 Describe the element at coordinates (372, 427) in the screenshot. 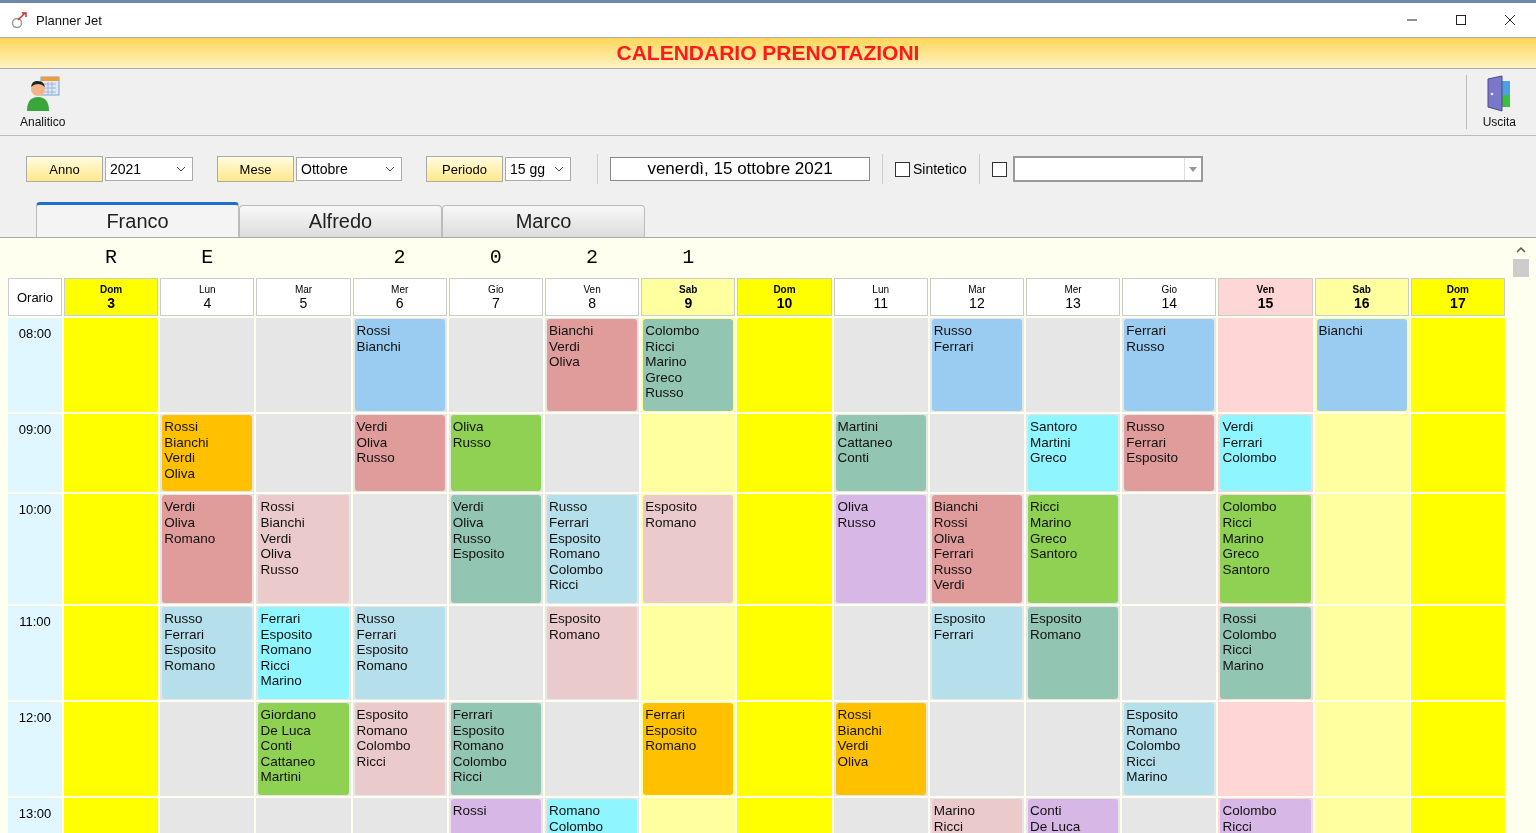

I see `booking-name: Verdi` at that location.